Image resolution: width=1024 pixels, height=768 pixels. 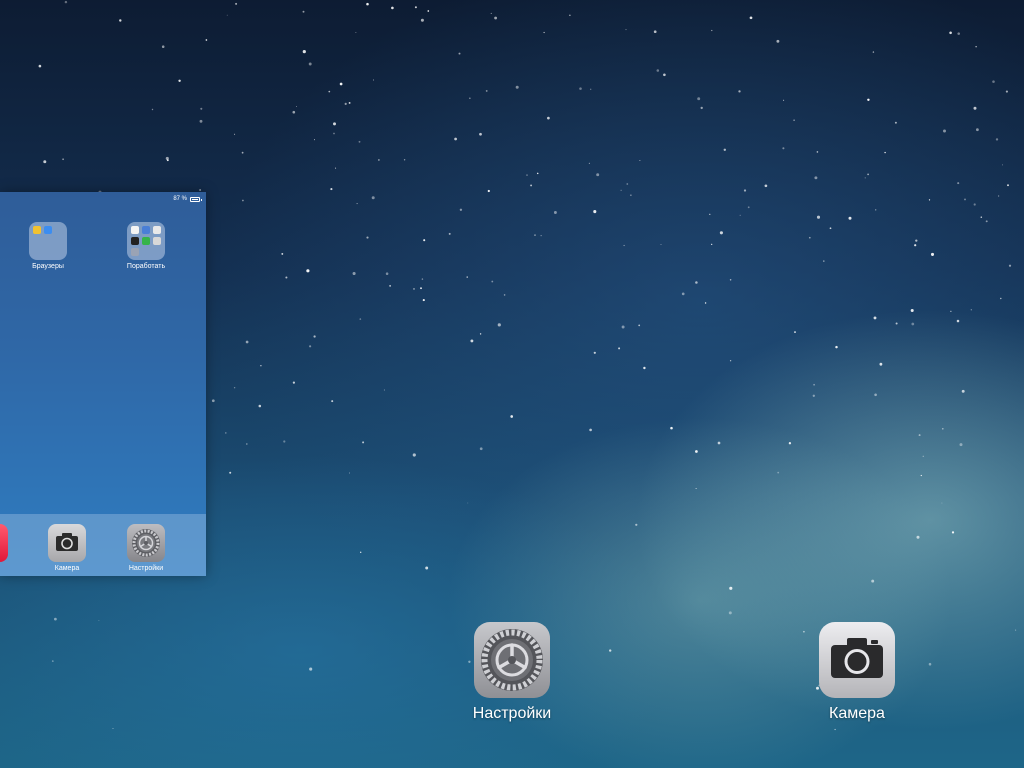 I want to click on dock: Камера Настройки, so click(x=103, y=545).